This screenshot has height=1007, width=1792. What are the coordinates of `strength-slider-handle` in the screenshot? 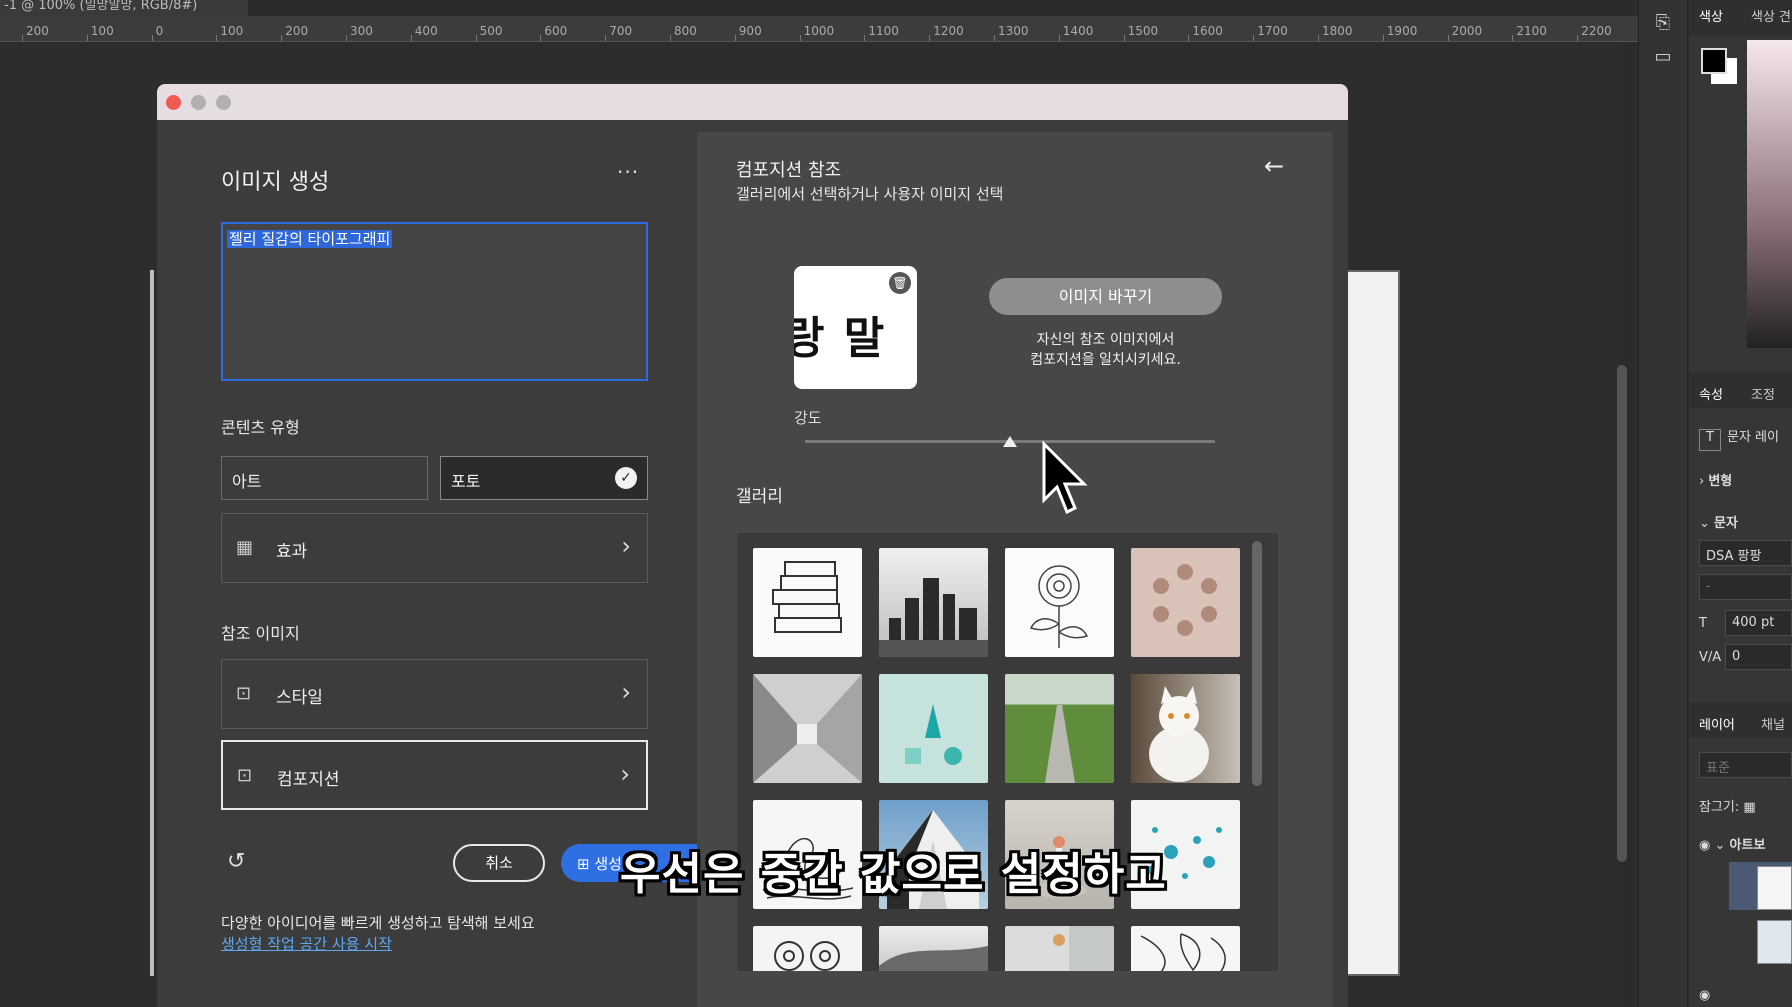 It's located at (1010, 441).